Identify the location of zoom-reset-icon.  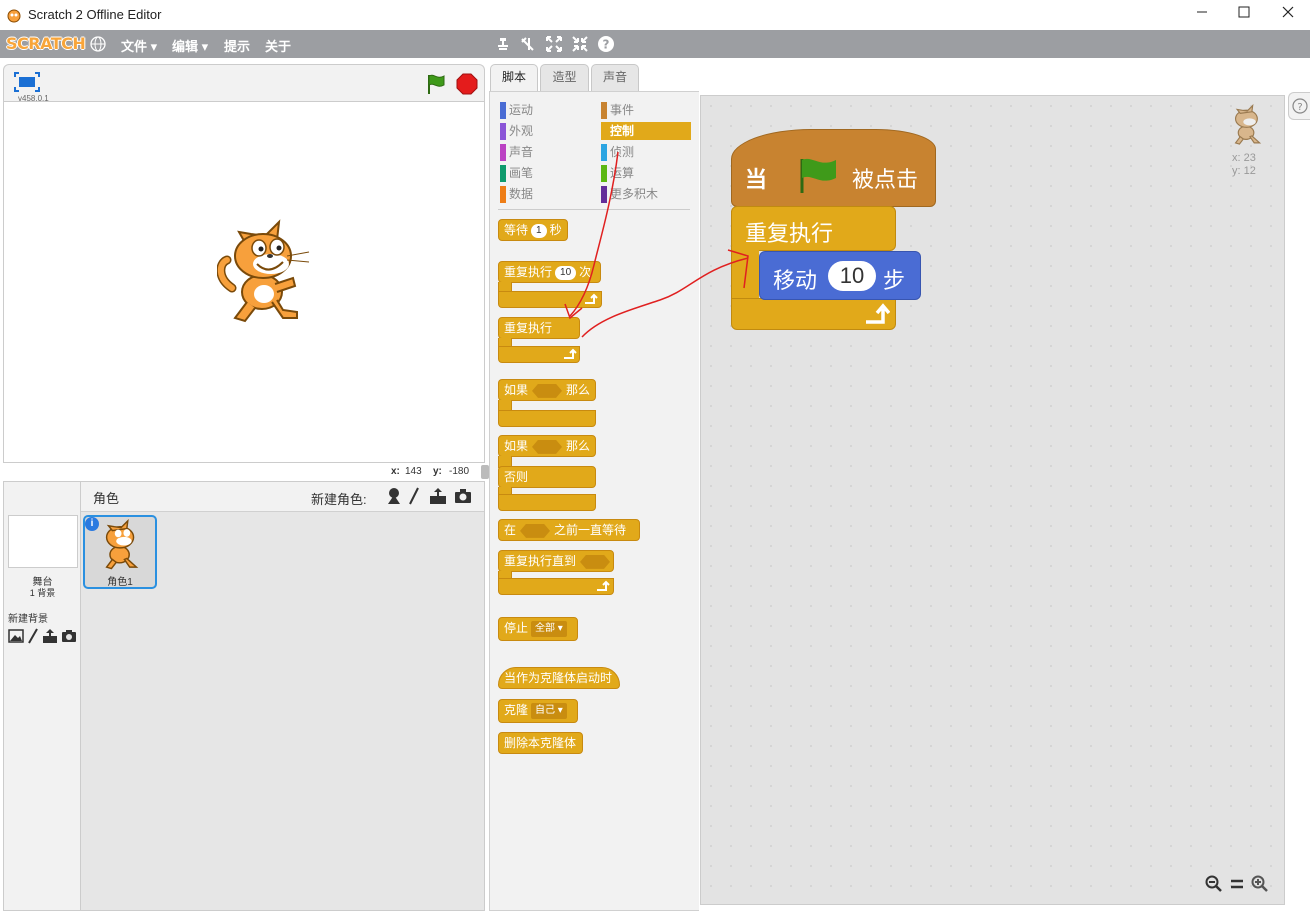
(1237, 884).